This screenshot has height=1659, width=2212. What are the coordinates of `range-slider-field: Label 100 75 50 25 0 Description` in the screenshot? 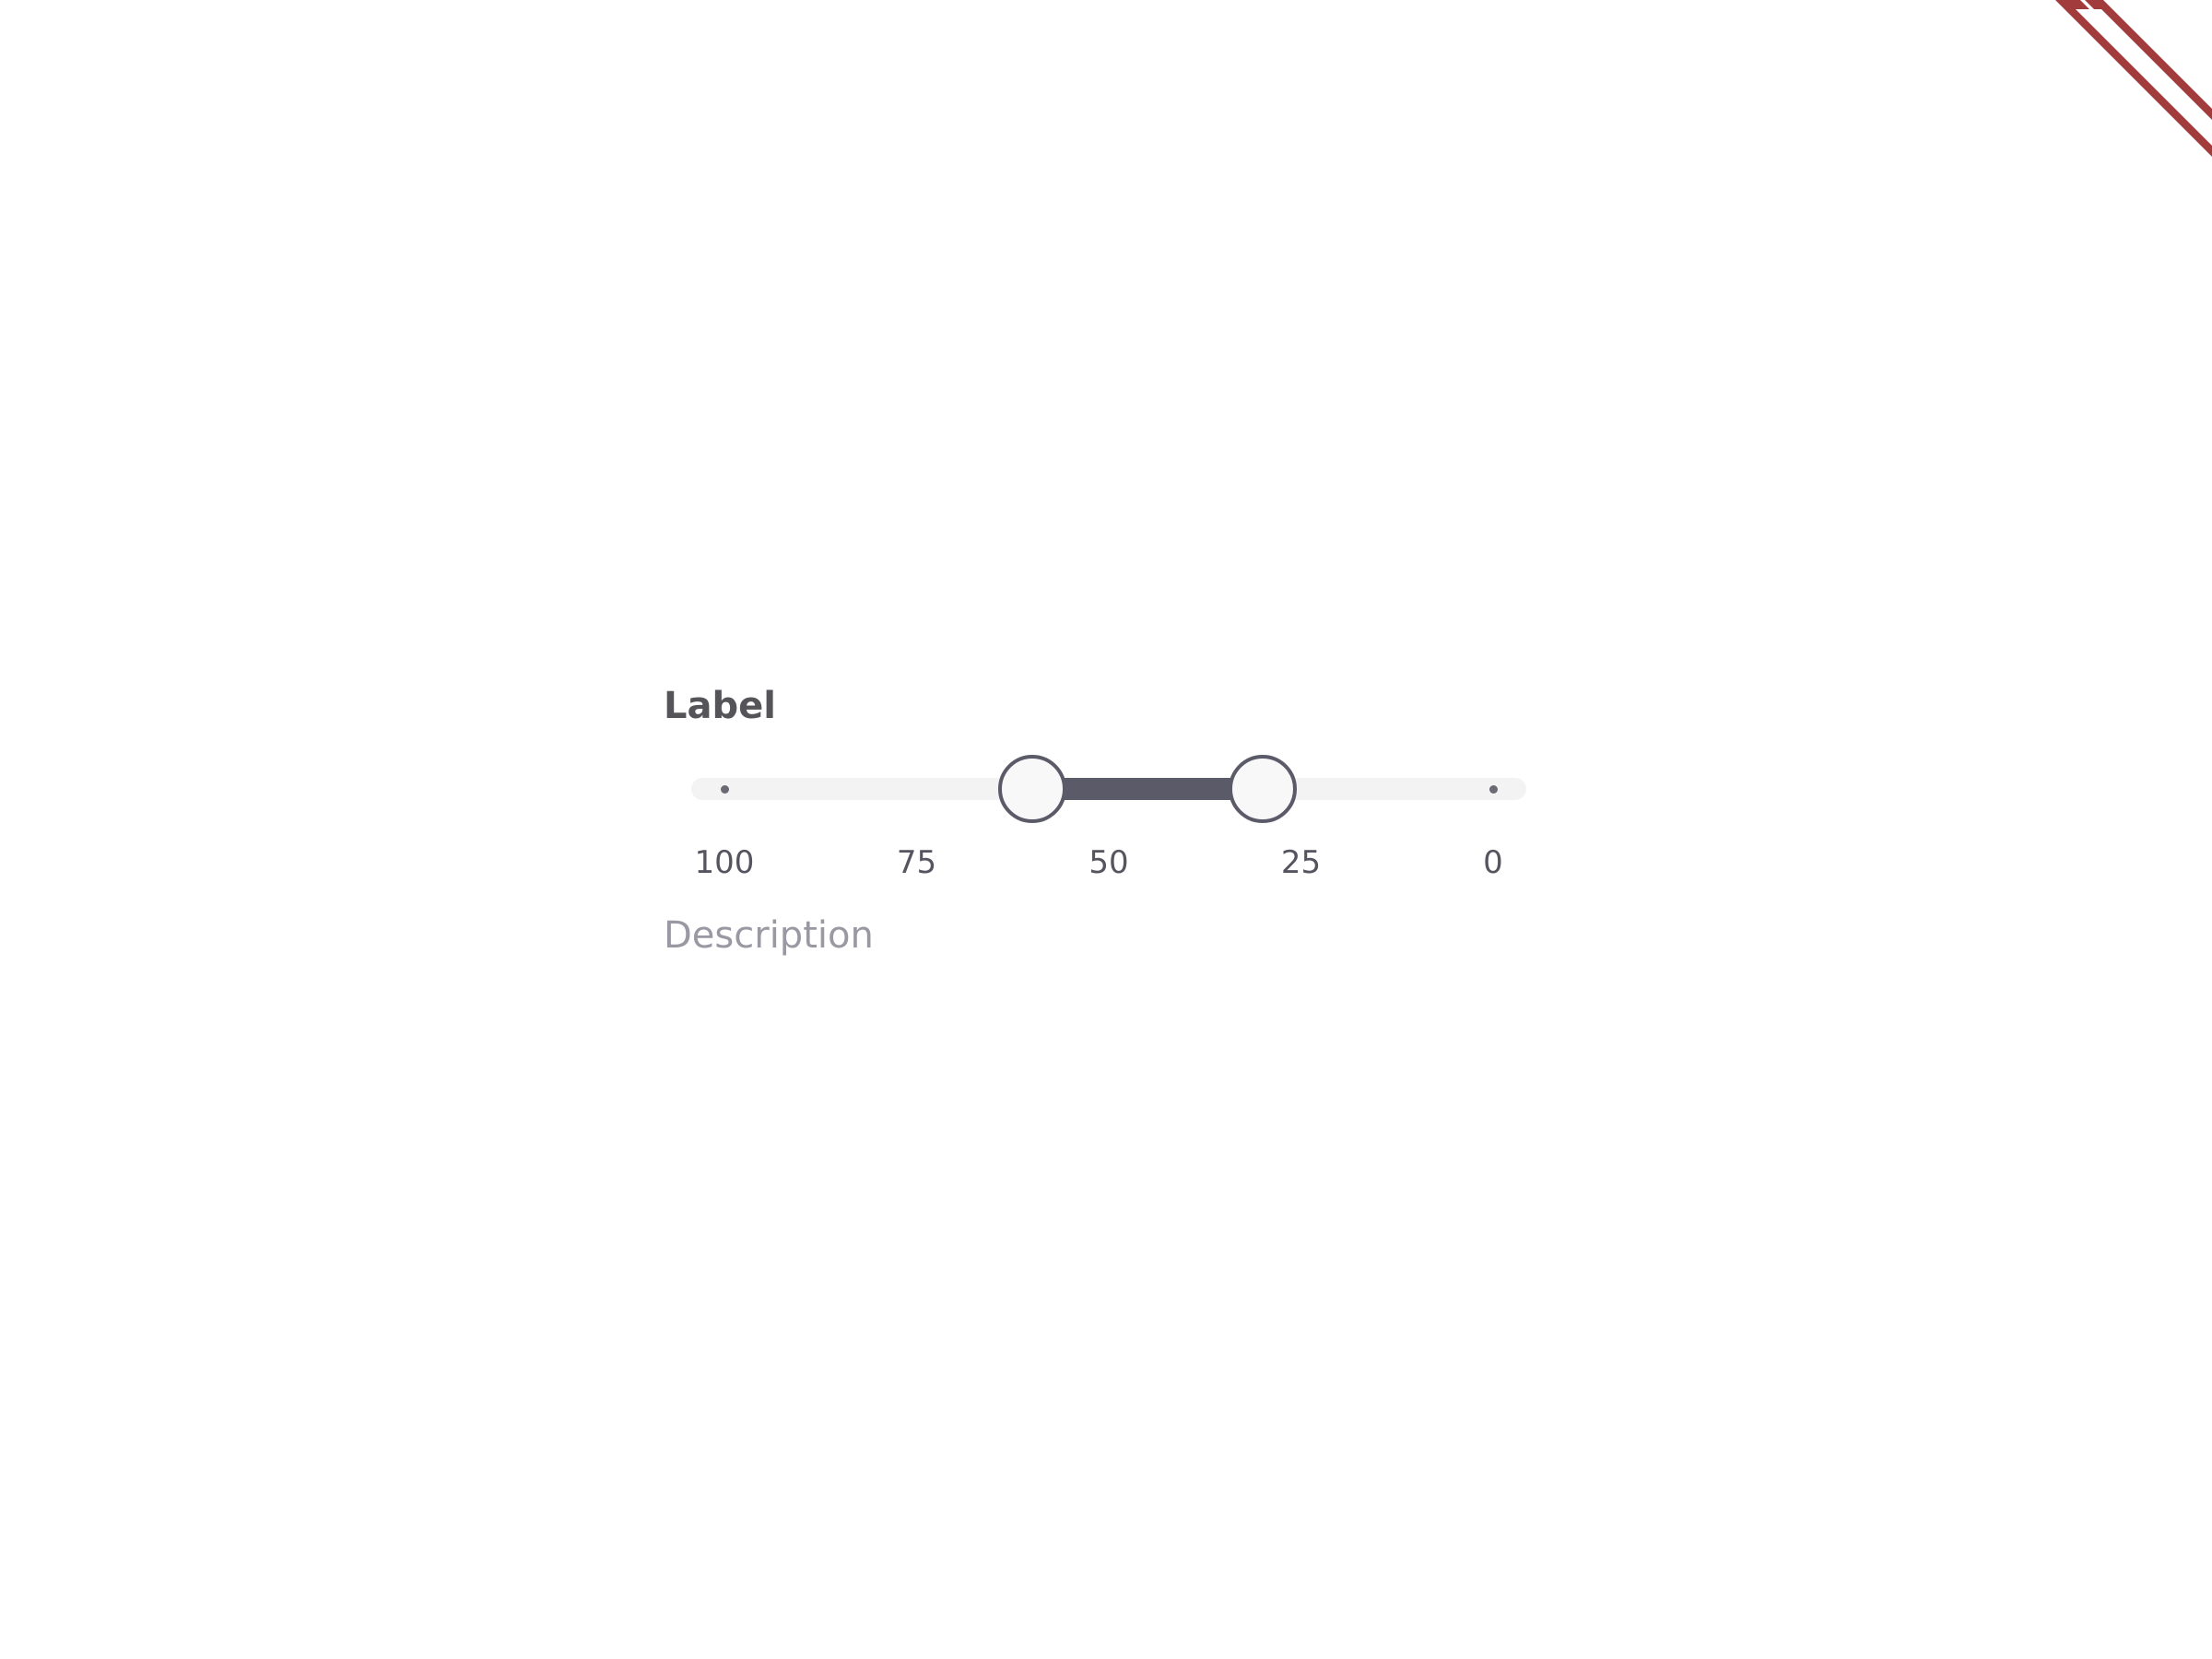 It's located at (1095, 820).